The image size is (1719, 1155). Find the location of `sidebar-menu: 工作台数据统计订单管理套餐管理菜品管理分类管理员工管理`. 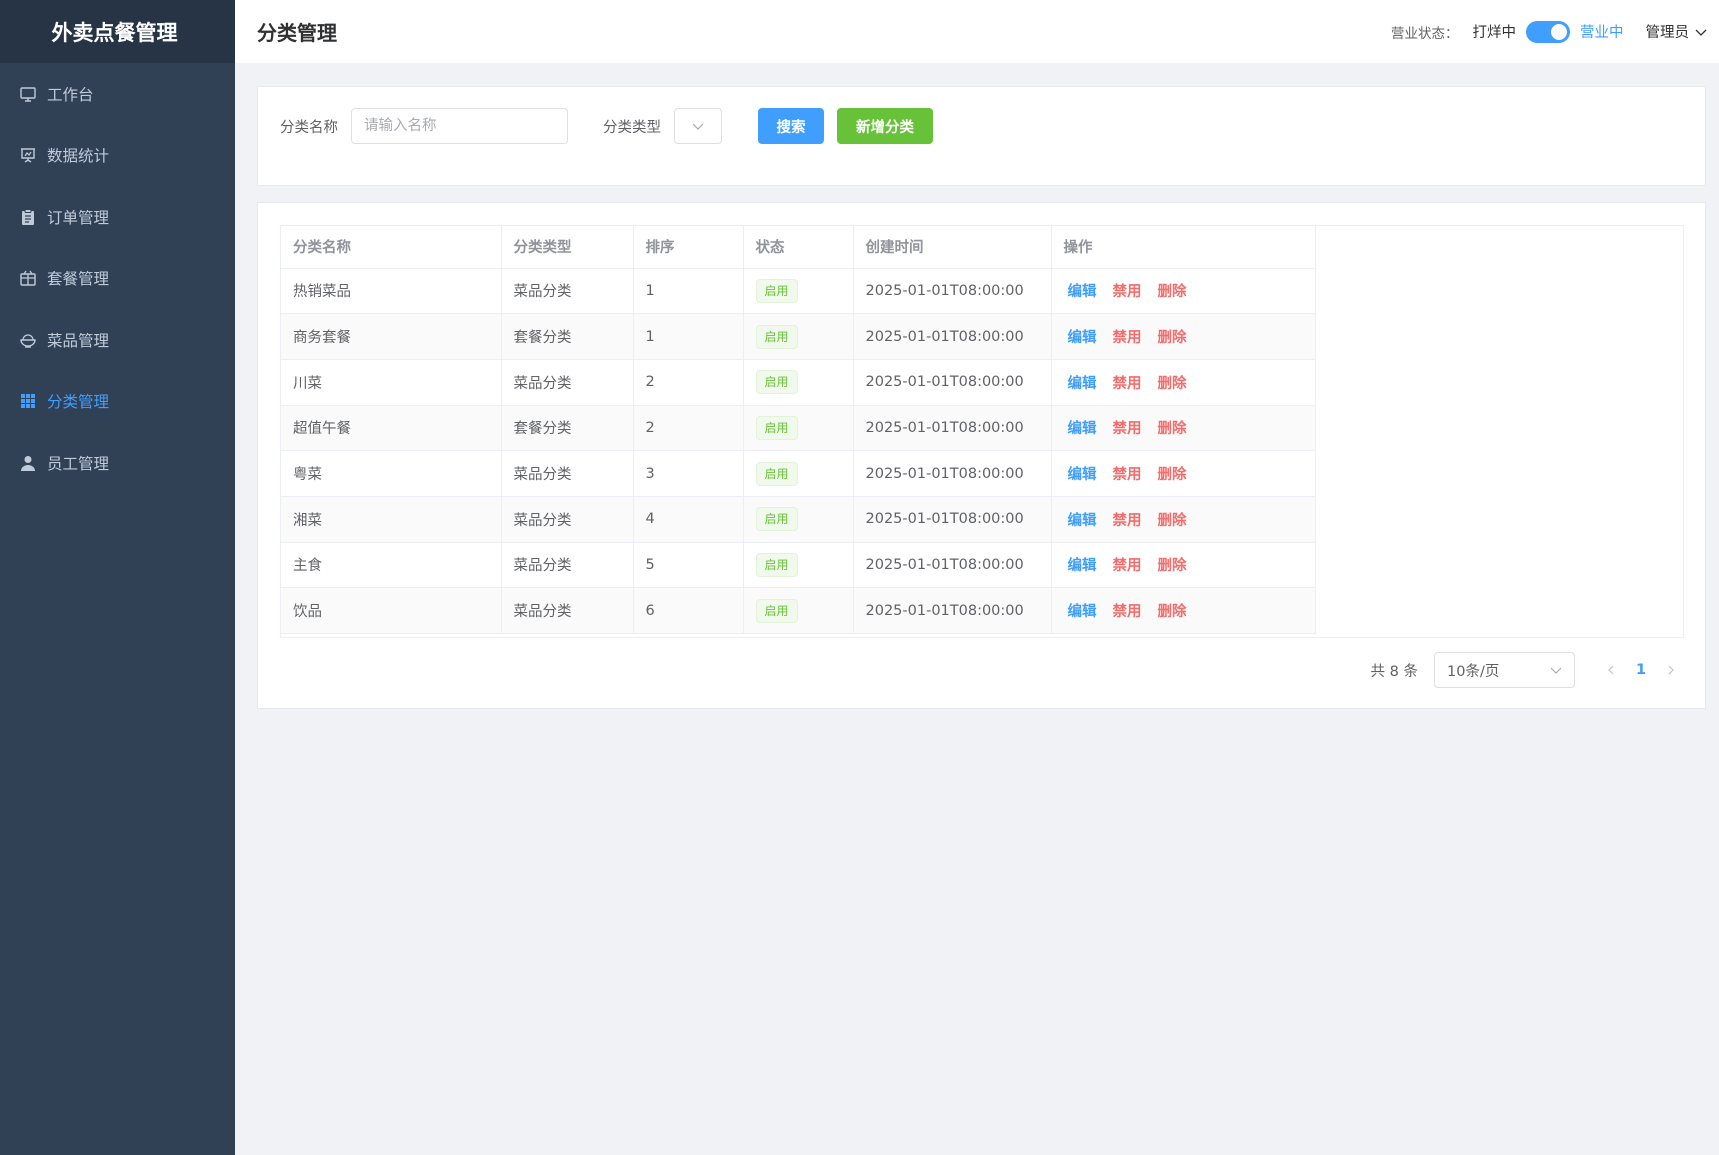

sidebar-menu: 工作台数据统计订单管理套餐管理菜品管理分类管理员工管理 is located at coordinates (117, 278).